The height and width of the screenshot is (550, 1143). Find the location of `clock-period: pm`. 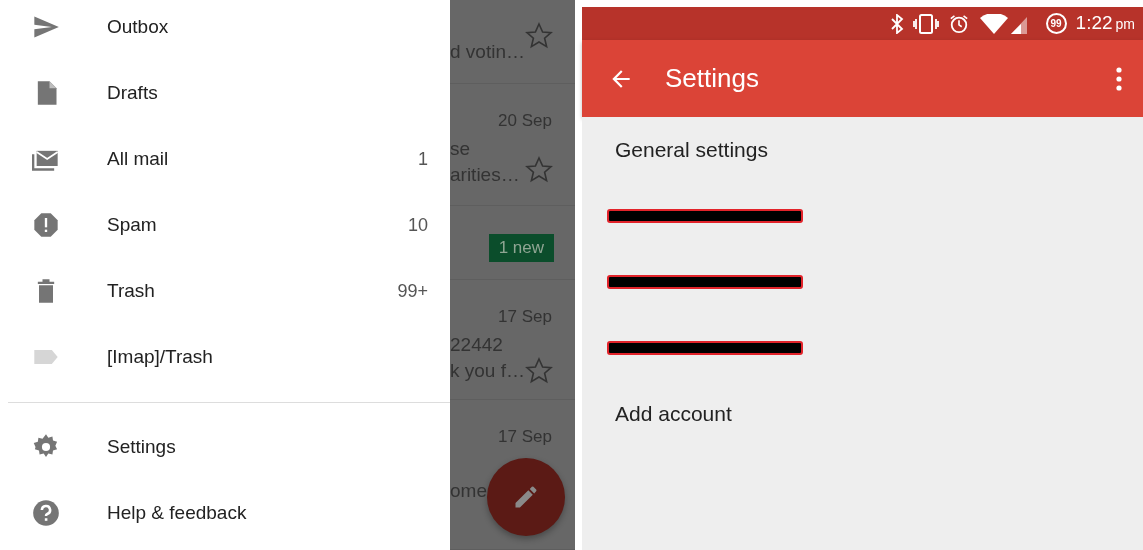

clock-period: pm is located at coordinates (1125, 24).